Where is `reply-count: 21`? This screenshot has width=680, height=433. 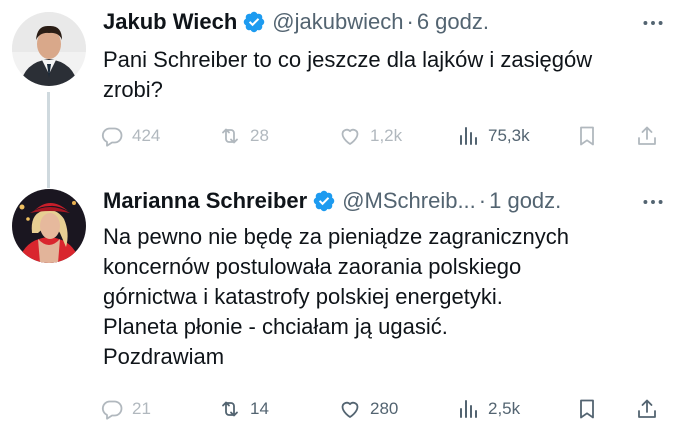
reply-count: 21 is located at coordinates (141, 408).